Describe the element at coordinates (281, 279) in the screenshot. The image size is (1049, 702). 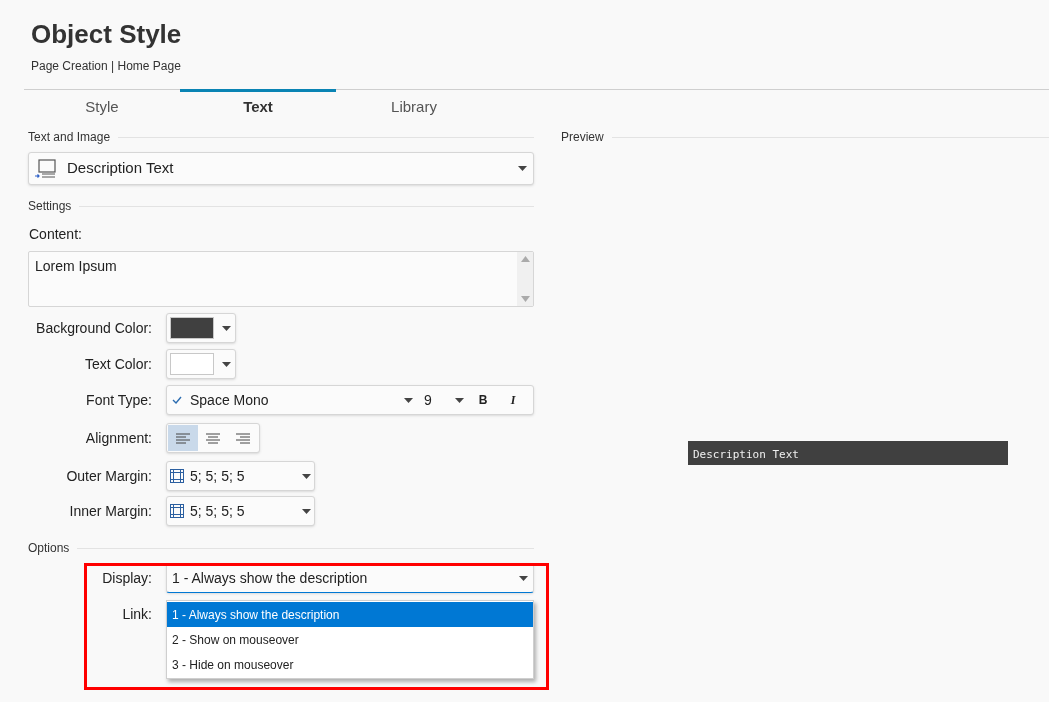
I see `content-field: Lorem Ipsum` at that location.